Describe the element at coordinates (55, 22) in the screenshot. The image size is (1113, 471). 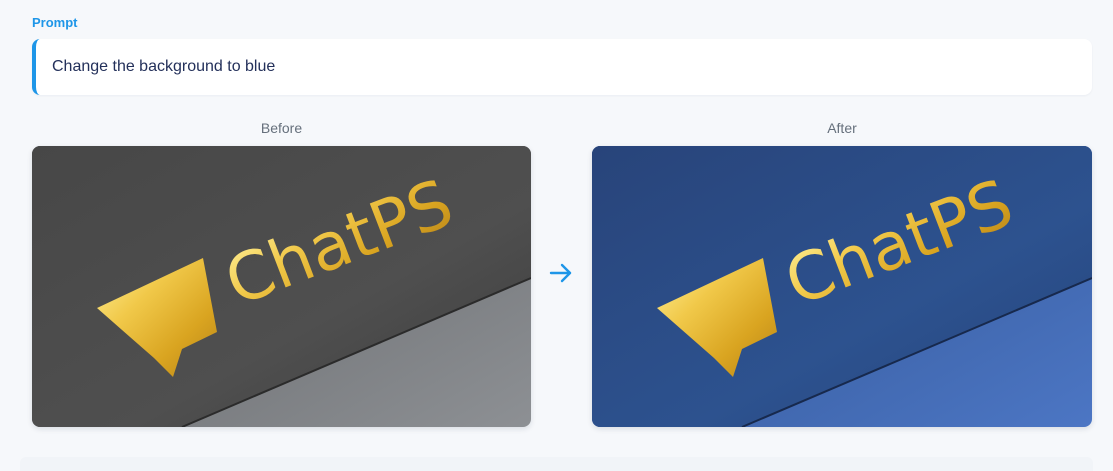
I see `prompt-heading: Prompt` at that location.